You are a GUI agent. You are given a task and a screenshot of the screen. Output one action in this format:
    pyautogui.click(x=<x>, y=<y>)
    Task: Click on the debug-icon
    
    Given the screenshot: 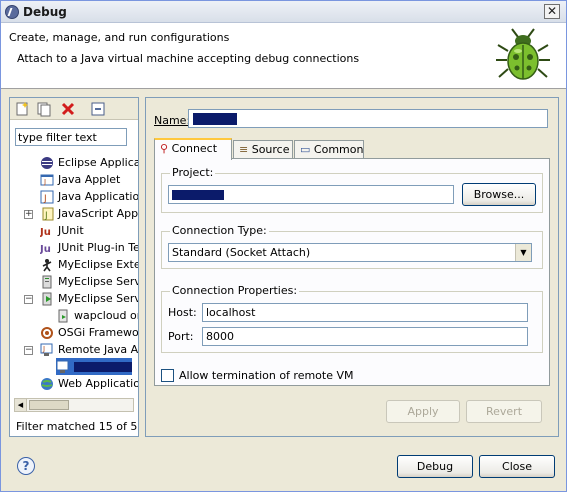 What is the action you would take?
    pyautogui.click(x=12, y=12)
    